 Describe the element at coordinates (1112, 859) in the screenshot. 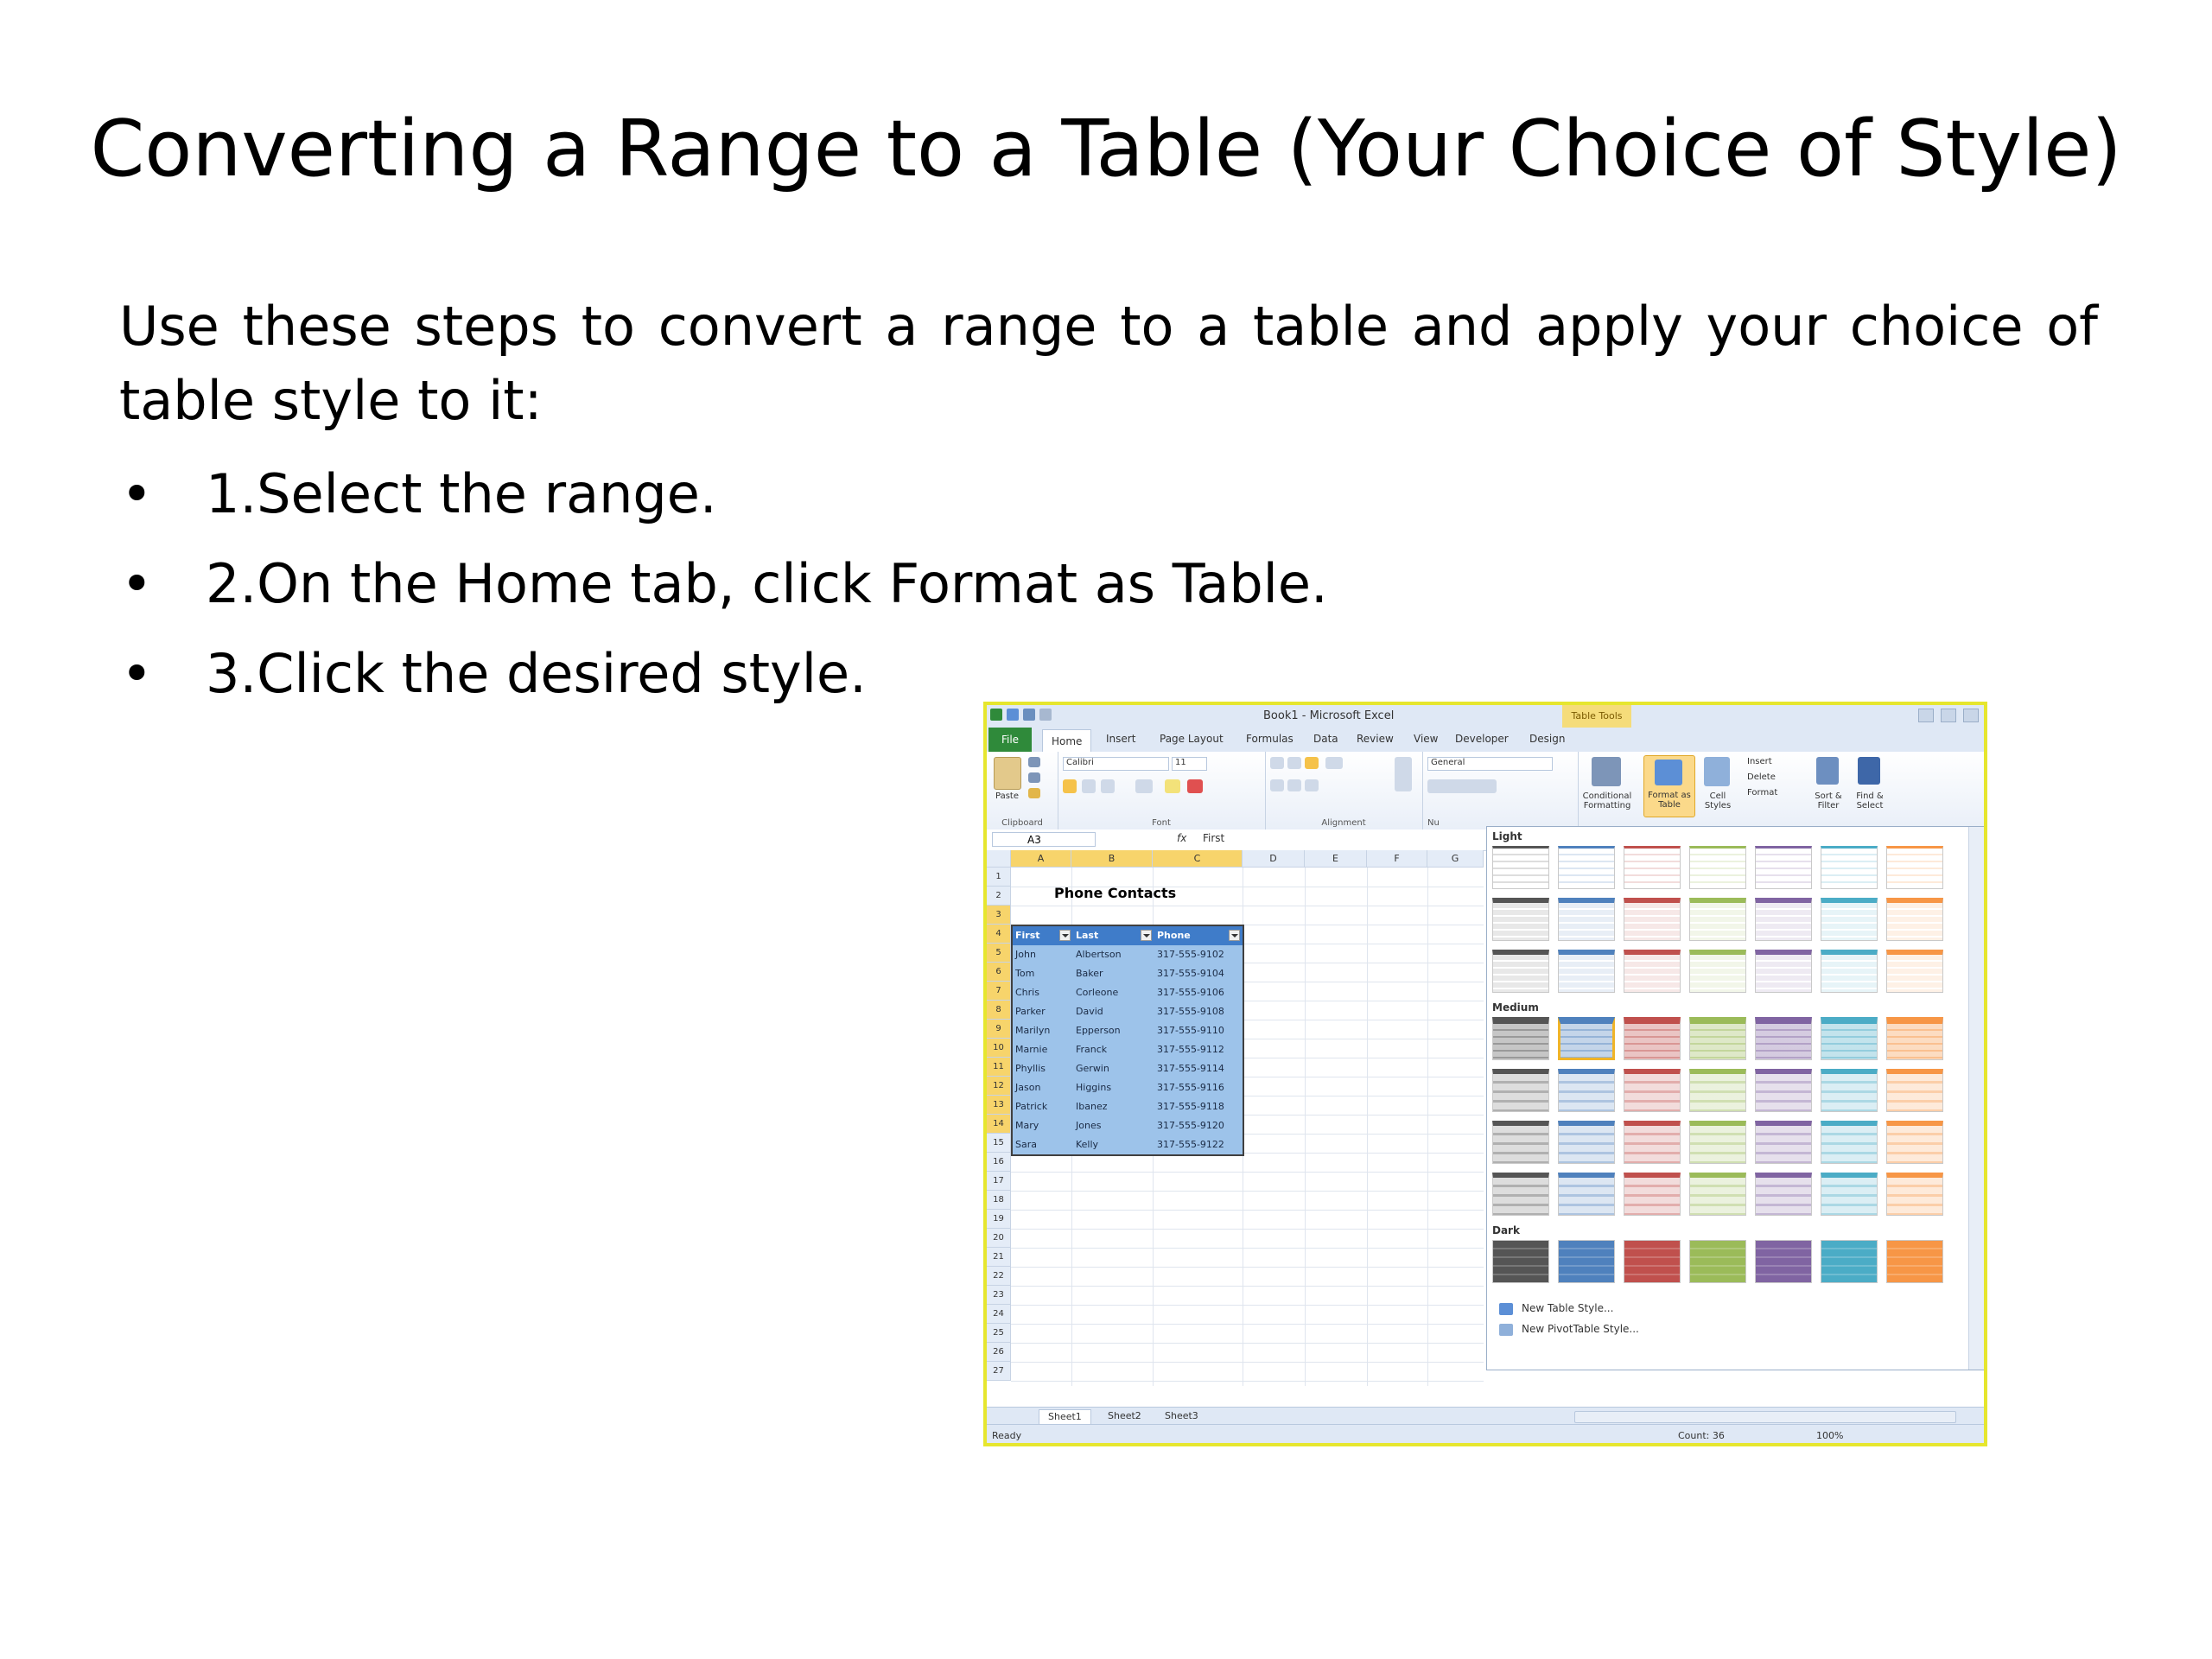

I see `column-header: B` at that location.